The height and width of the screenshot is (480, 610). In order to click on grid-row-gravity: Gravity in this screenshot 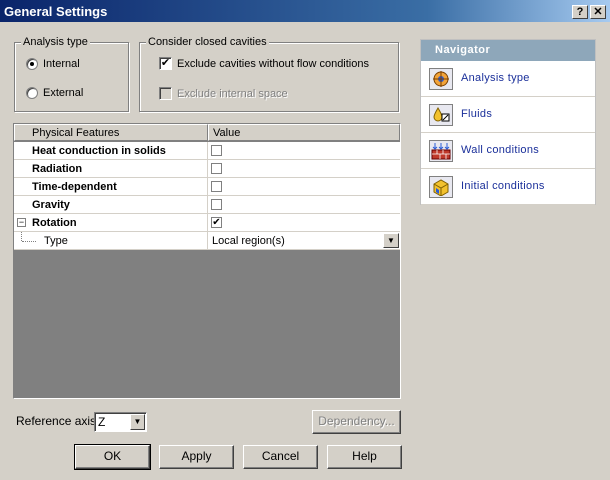, I will do `click(207, 205)`.